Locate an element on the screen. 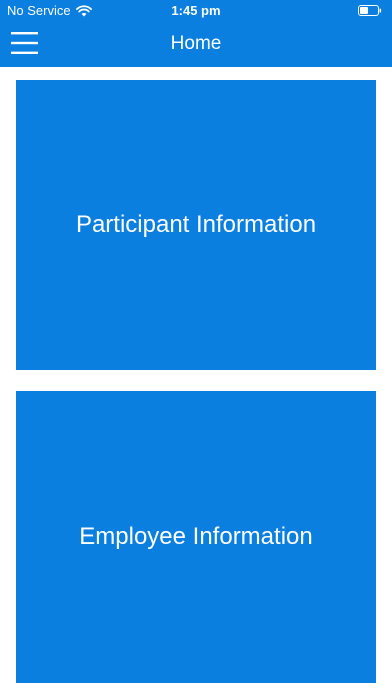 This screenshot has width=392, height=696. navigation-bar: Home is located at coordinates (196, 44).